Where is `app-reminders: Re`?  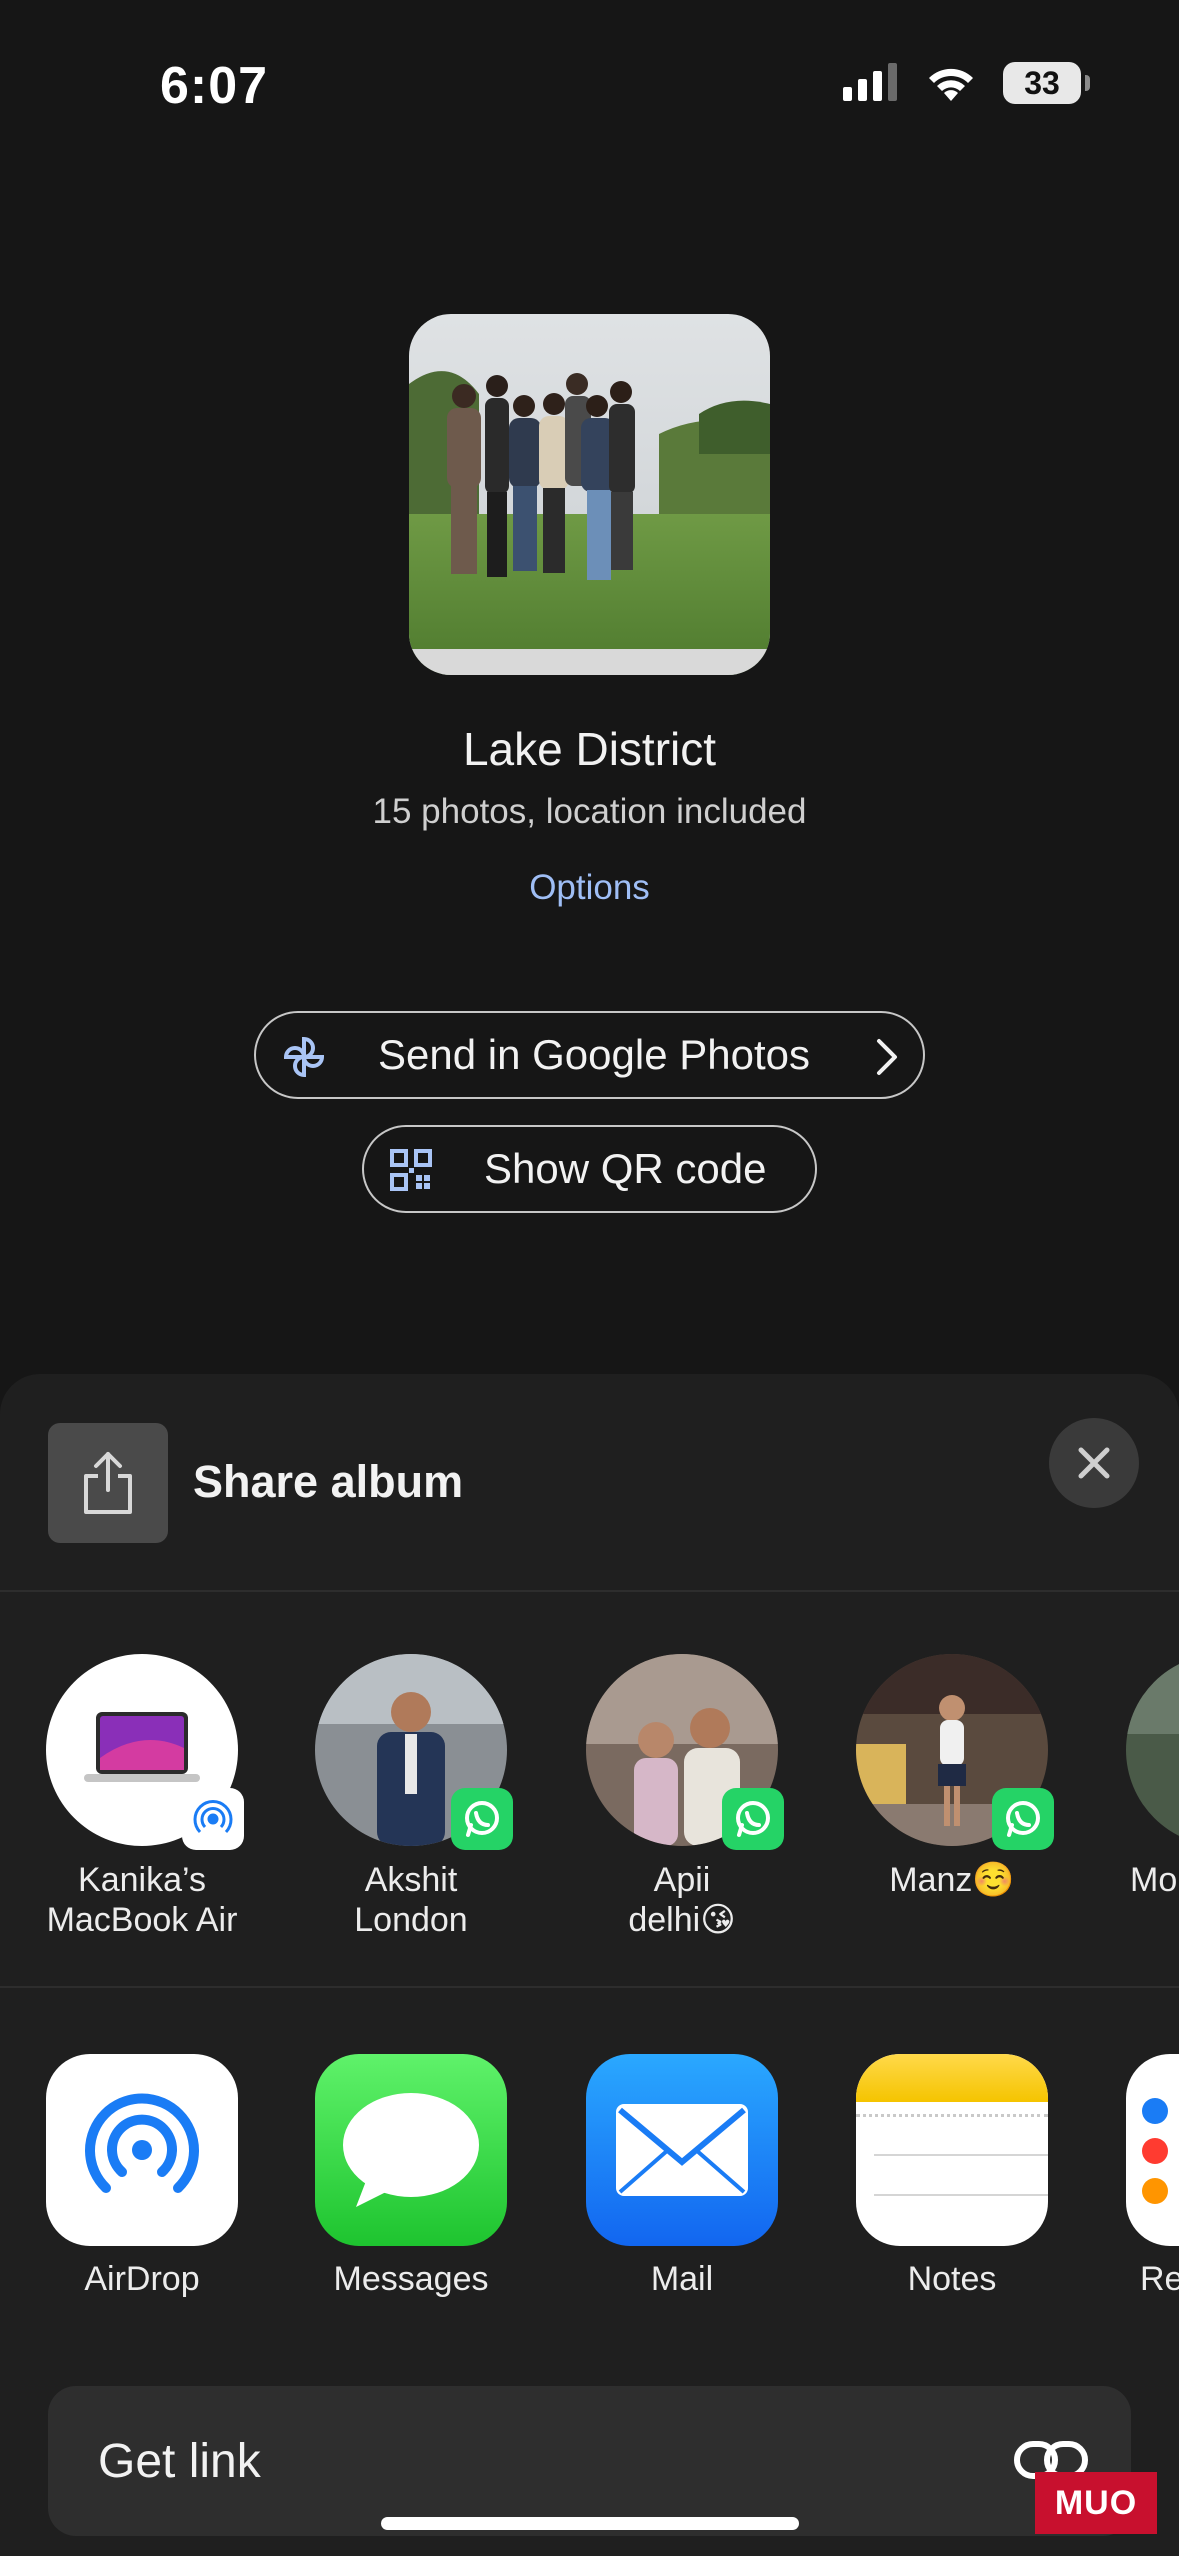
app-reminders: Re is located at coordinates (1152, 2176).